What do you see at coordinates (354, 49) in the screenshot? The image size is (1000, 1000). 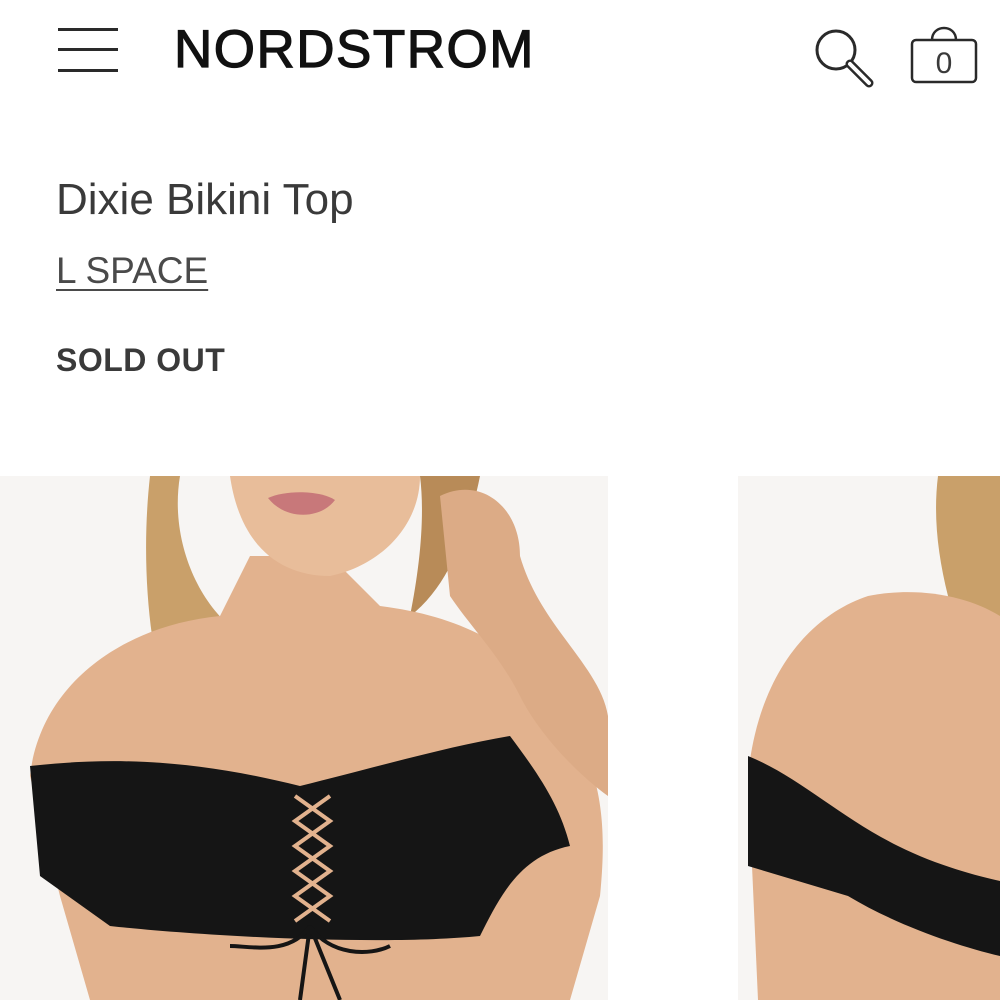 I see `brand-logo: NORDSTROM` at bounding box center [354, 49].